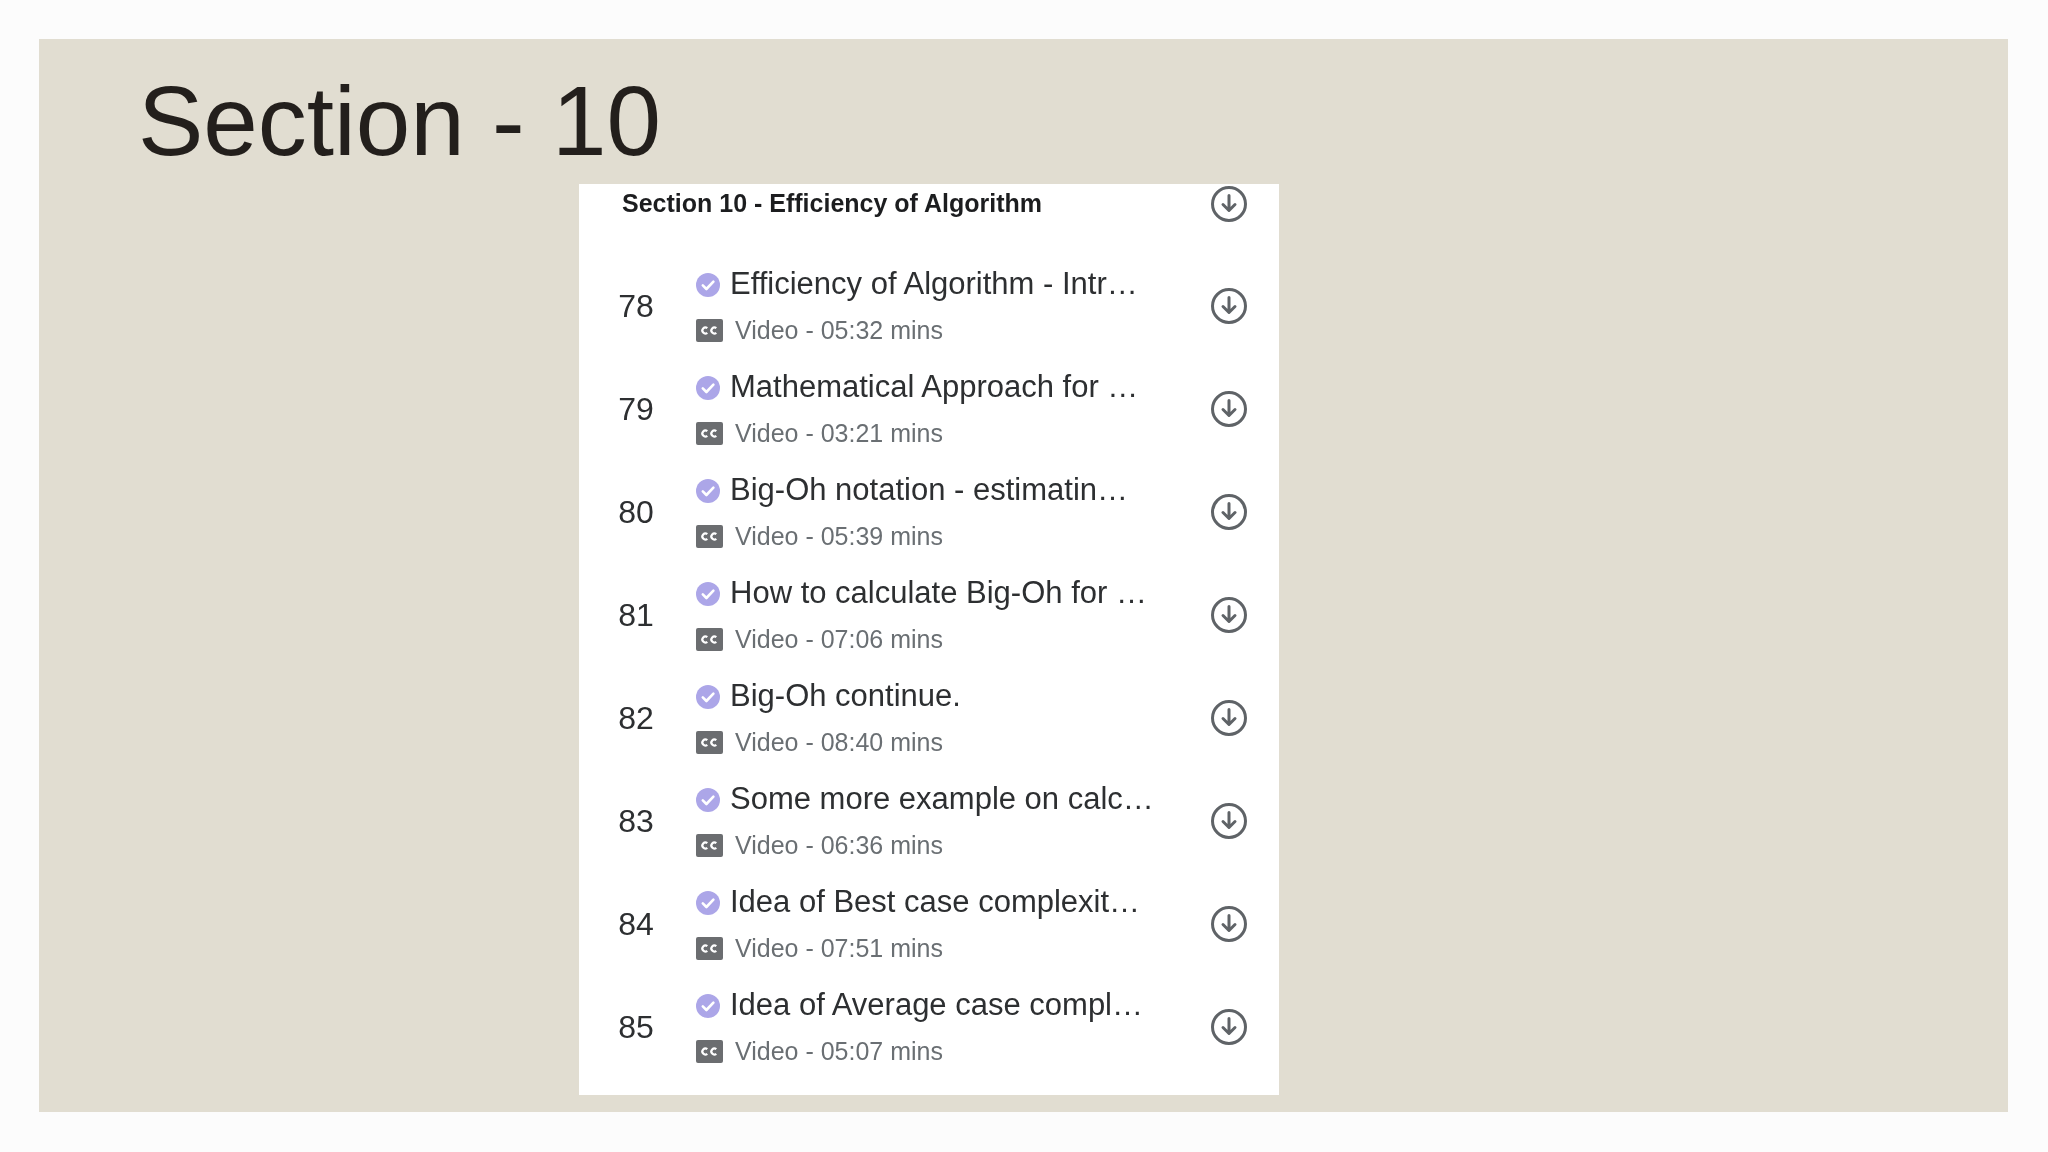 The image size is (2048, 1152). I want to click on lecture-number: 78, so click(636, 306).